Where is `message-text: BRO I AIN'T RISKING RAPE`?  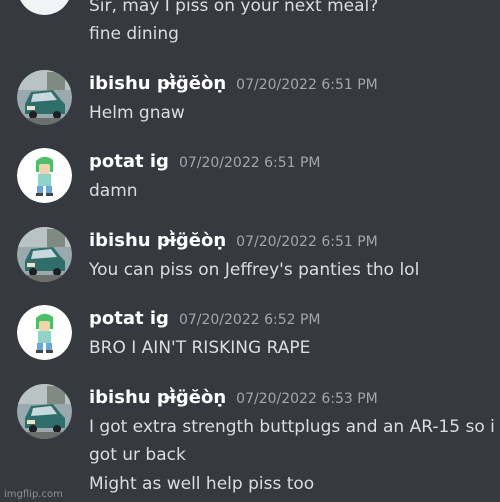 message-text: BRO I AIN'T RISKING RAPE is located at coordinates (200, 348).